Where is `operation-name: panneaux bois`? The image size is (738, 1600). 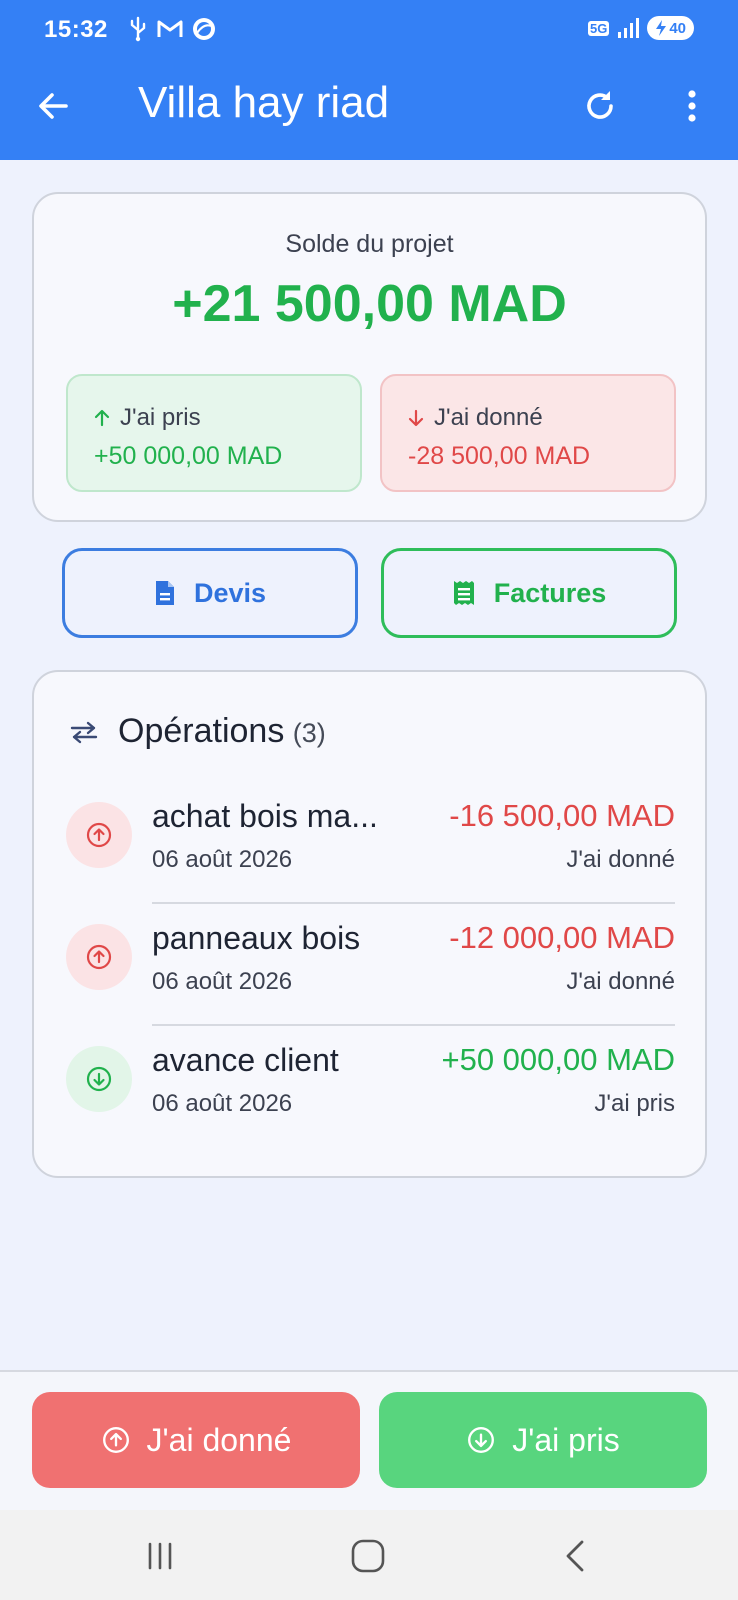 operation-name: panneaux bois is located at coordinates (256, 938).